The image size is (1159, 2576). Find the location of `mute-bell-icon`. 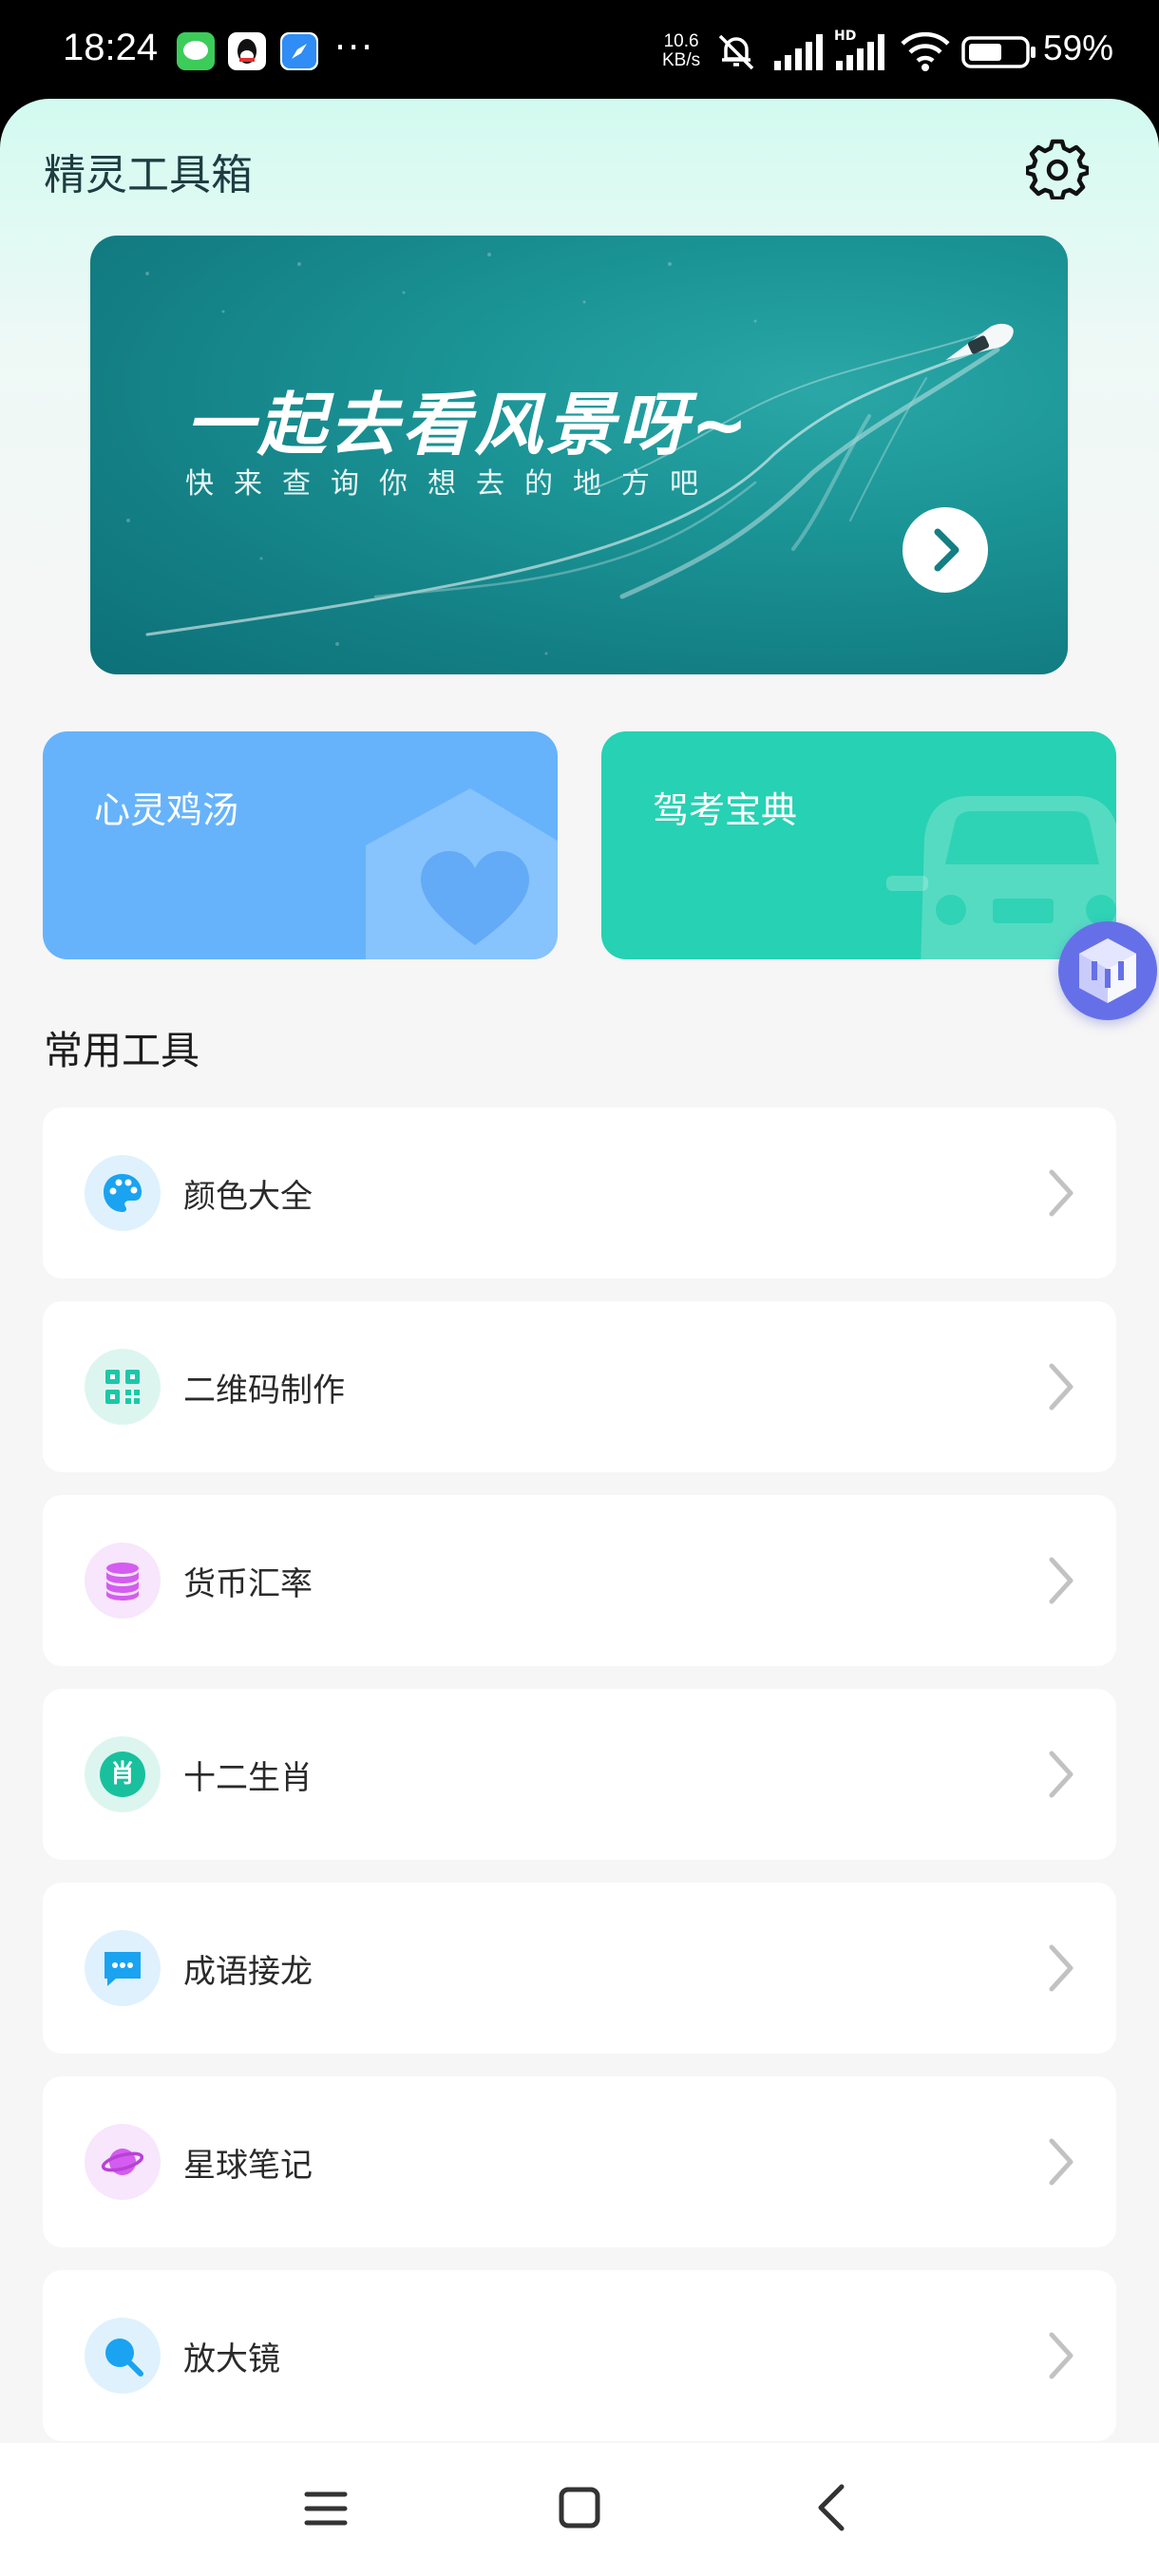

mute-bell-icon is located at coordinates (736, 52).